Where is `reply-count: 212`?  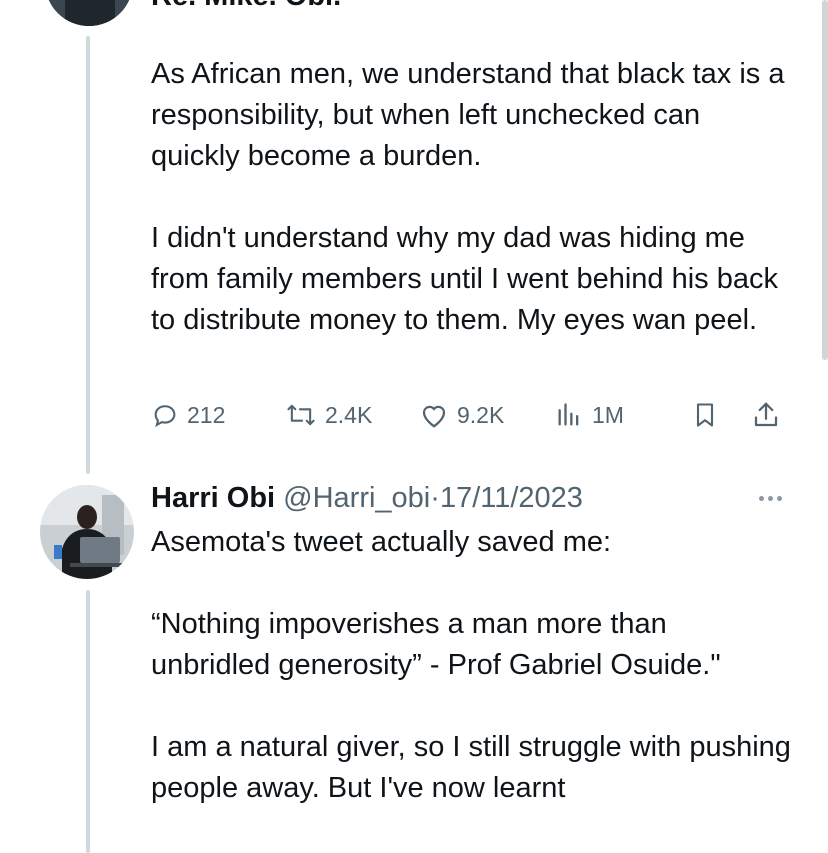
reply-count: 212 is located at coordinates (206, 414).